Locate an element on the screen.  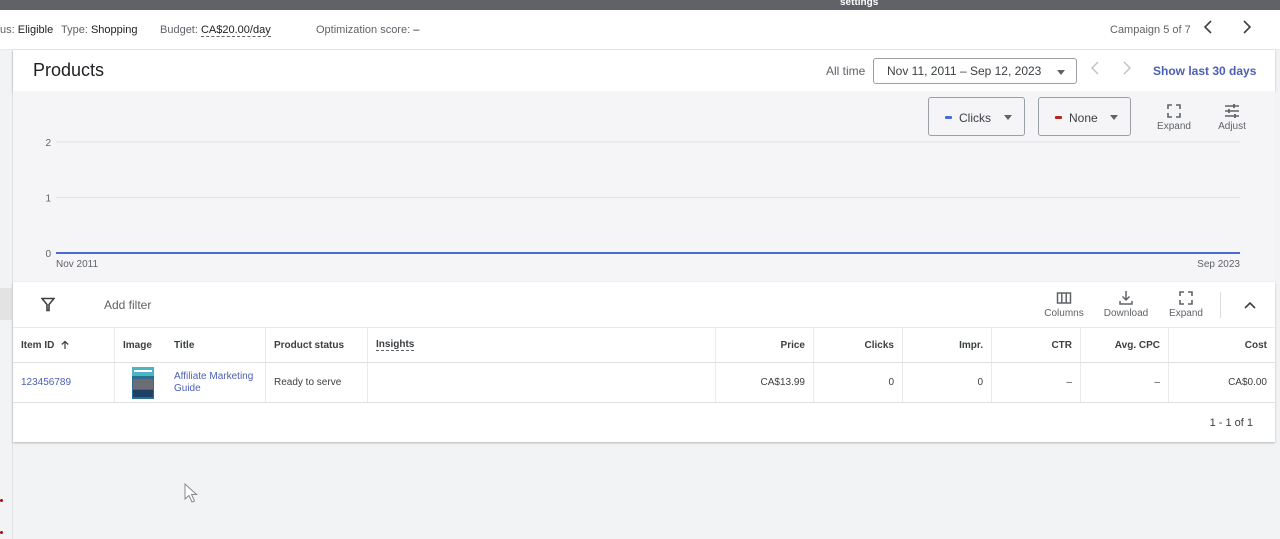
column-header-impr: Impr. is located at coordinates (947, 345).